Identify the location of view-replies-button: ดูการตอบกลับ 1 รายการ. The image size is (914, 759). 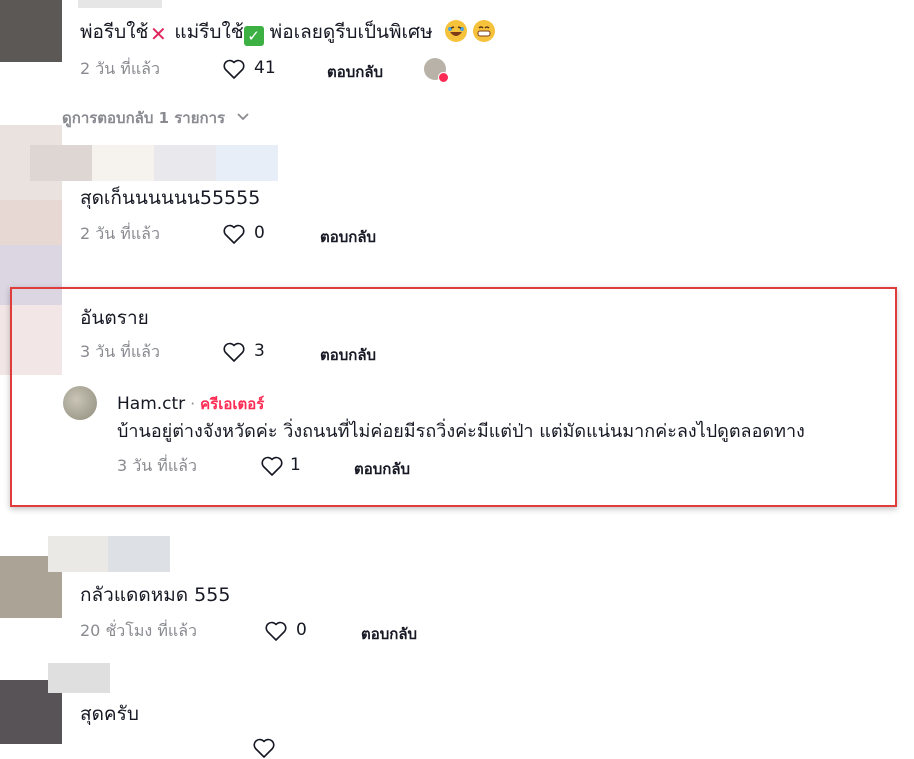
(156, 118).